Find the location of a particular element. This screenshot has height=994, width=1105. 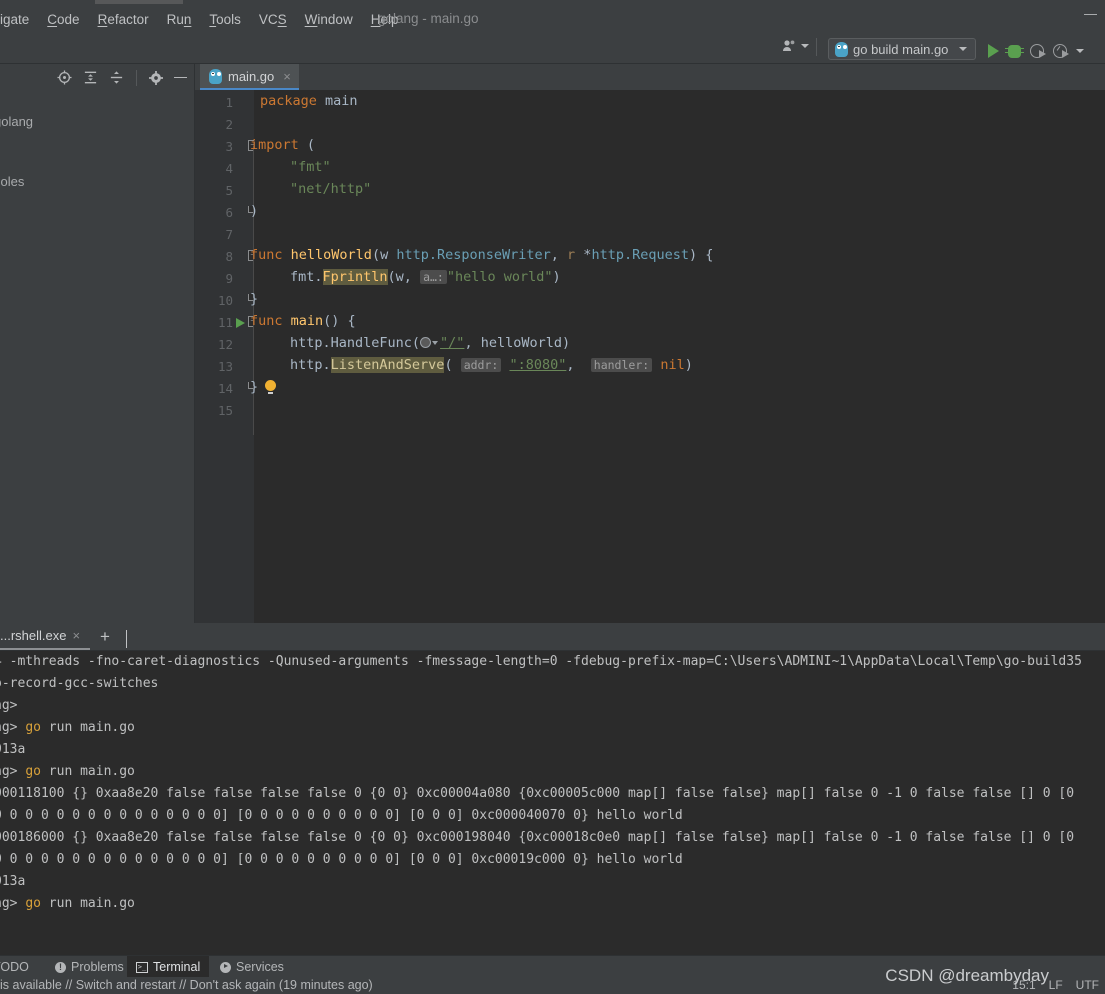

editor-tab-main-go: main.go × is located at coordinates (249, 77).